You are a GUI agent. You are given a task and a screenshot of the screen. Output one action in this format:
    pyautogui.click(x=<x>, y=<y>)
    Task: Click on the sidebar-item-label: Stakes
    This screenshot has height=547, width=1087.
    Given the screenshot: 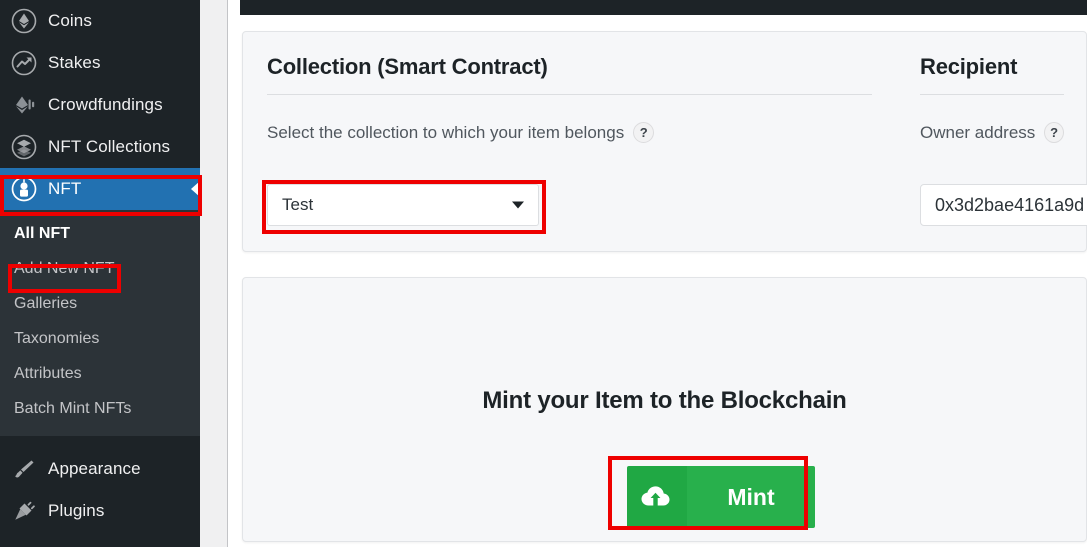 What is the action you would take?
    pyautogui.click(x=74, y=62)
    